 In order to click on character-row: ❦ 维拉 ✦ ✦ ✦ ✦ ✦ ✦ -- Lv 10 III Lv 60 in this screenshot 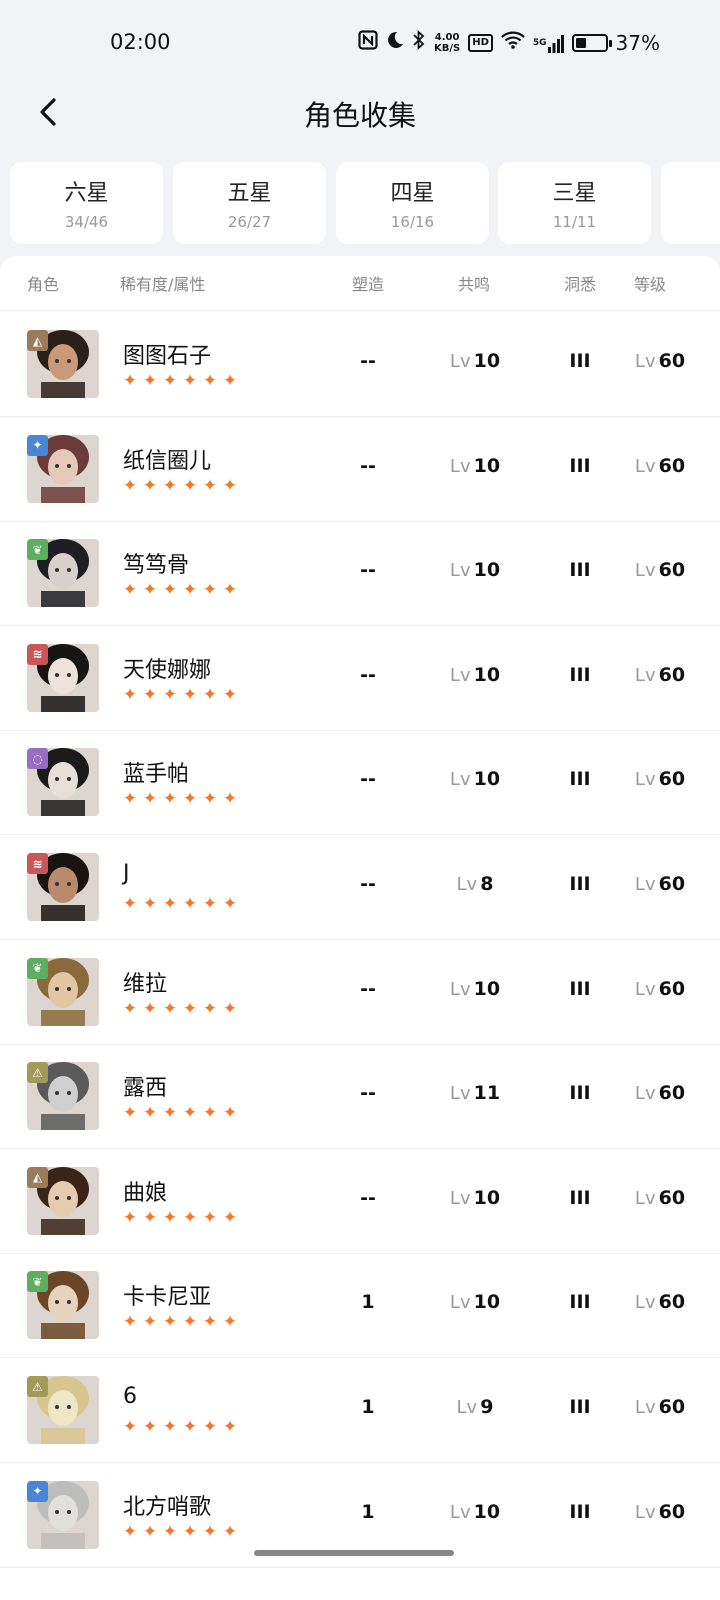, I will do `click(360, 992)`.